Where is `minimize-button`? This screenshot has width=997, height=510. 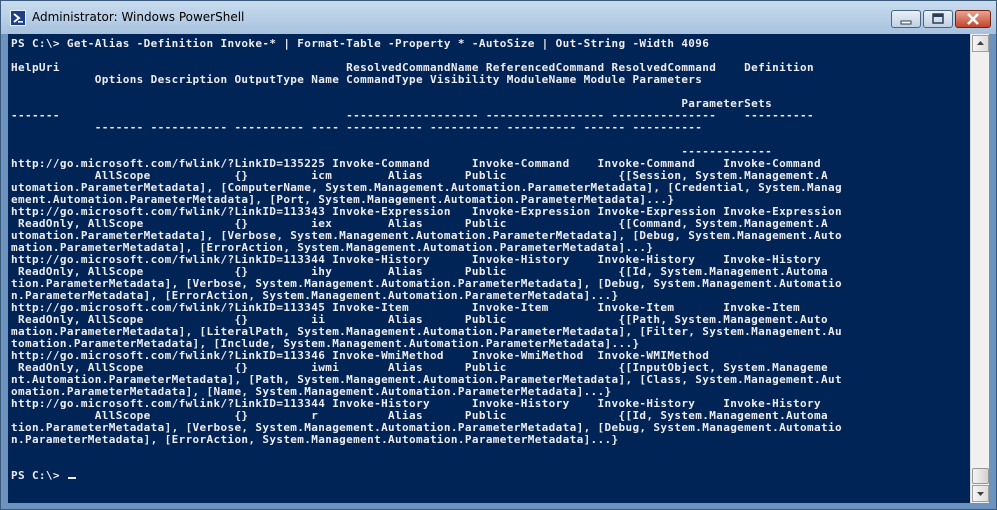
minimize-button is located at coordinates (906, 19).